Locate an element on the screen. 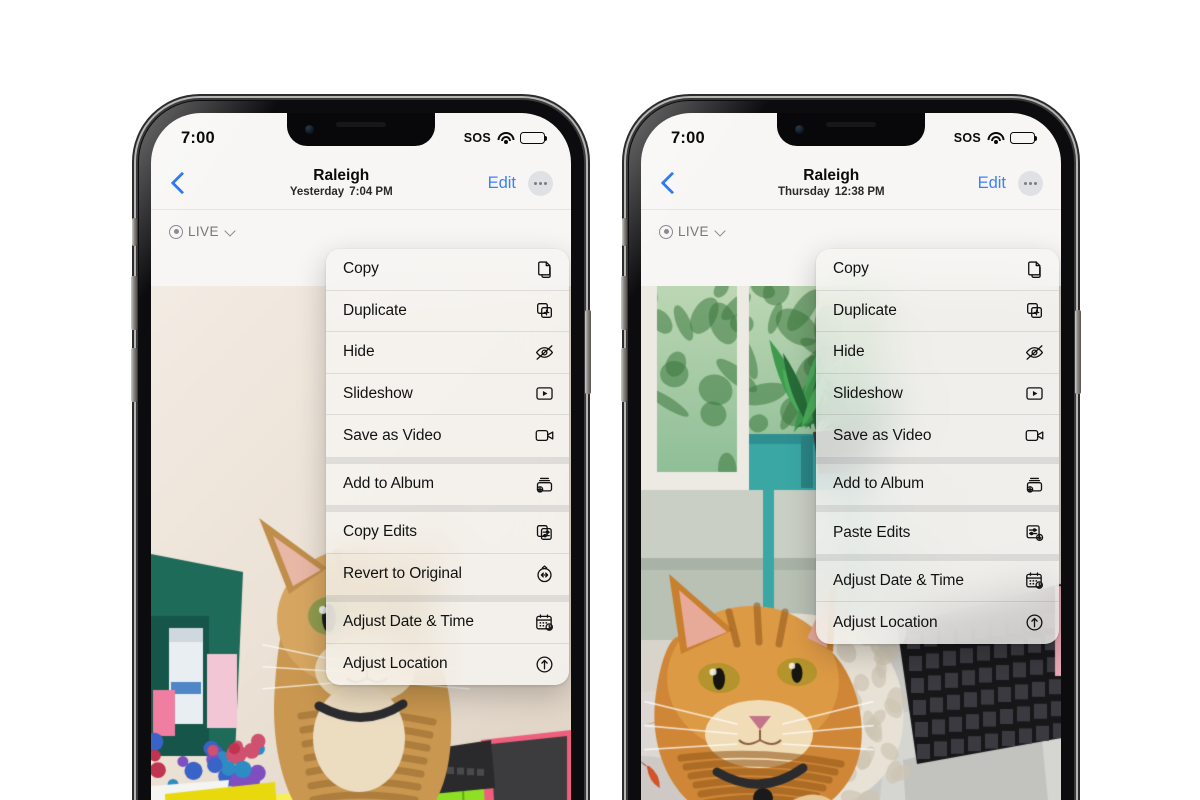 This screenshot has height=800, width=1200. revert-arrow-icon is located at coordinates (544, 574).